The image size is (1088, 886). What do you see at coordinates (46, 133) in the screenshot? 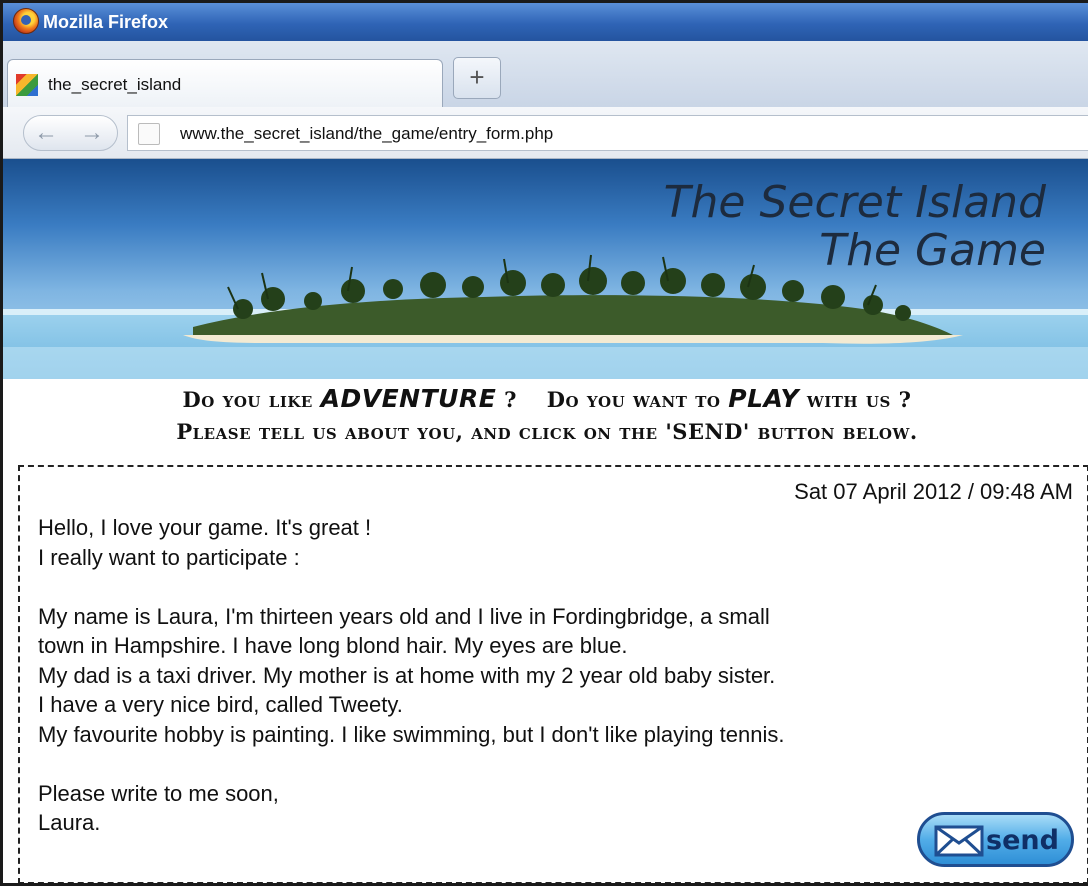
I see `back-arrow-icon: ←` at bounding box center [46, 133].